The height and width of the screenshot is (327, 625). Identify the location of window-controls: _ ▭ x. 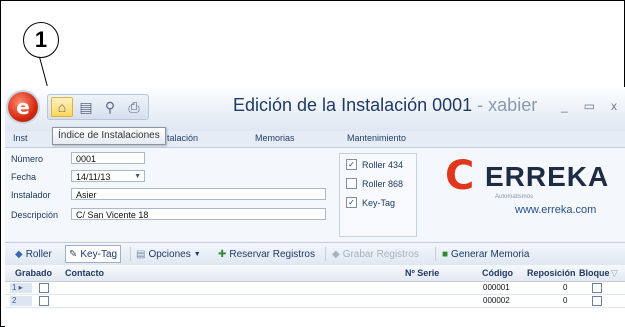
(589, 106).